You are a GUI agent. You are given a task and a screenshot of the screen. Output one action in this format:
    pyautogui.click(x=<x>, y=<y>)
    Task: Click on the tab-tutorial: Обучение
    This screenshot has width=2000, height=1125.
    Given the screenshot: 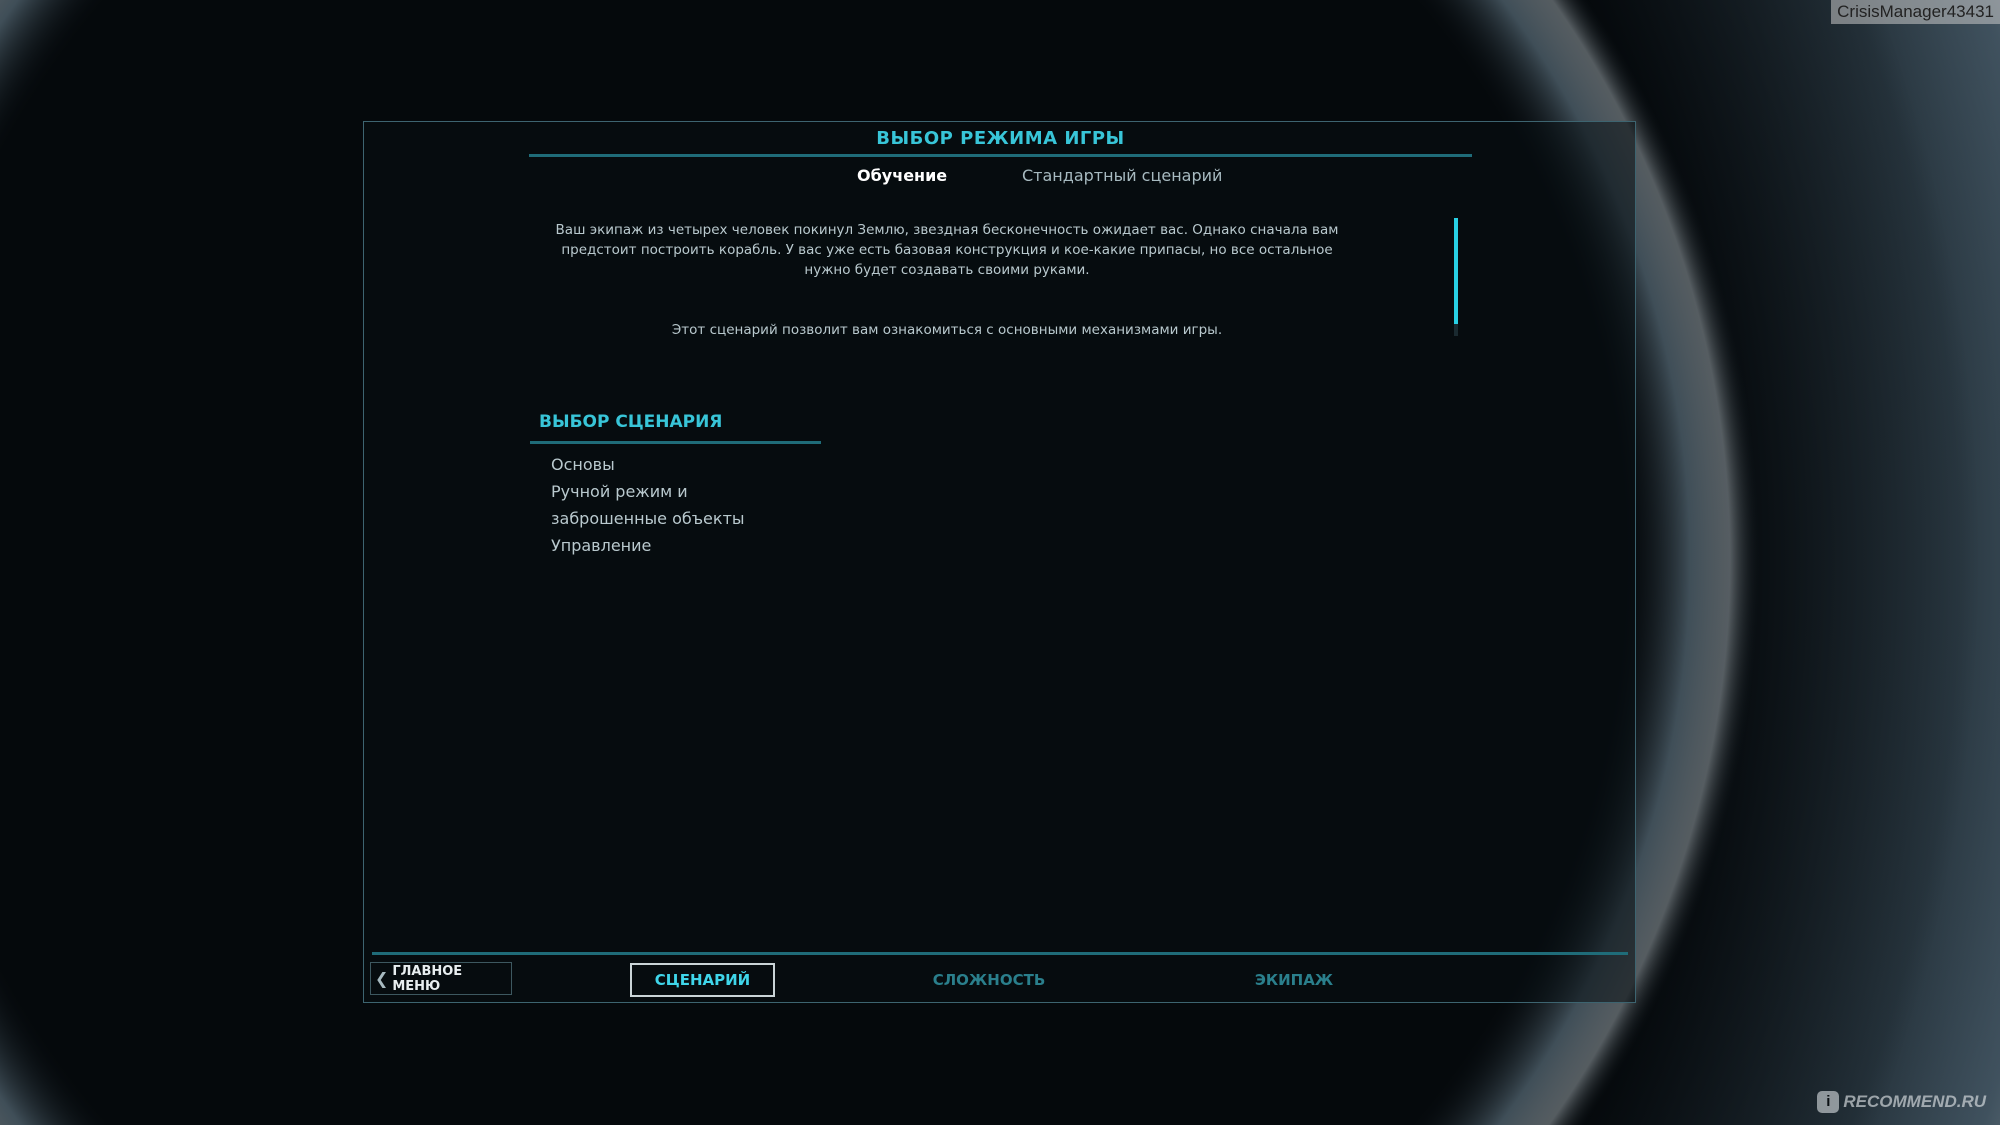 What is the action you would take?
    pyautogui.click(x=902, y=175)
    